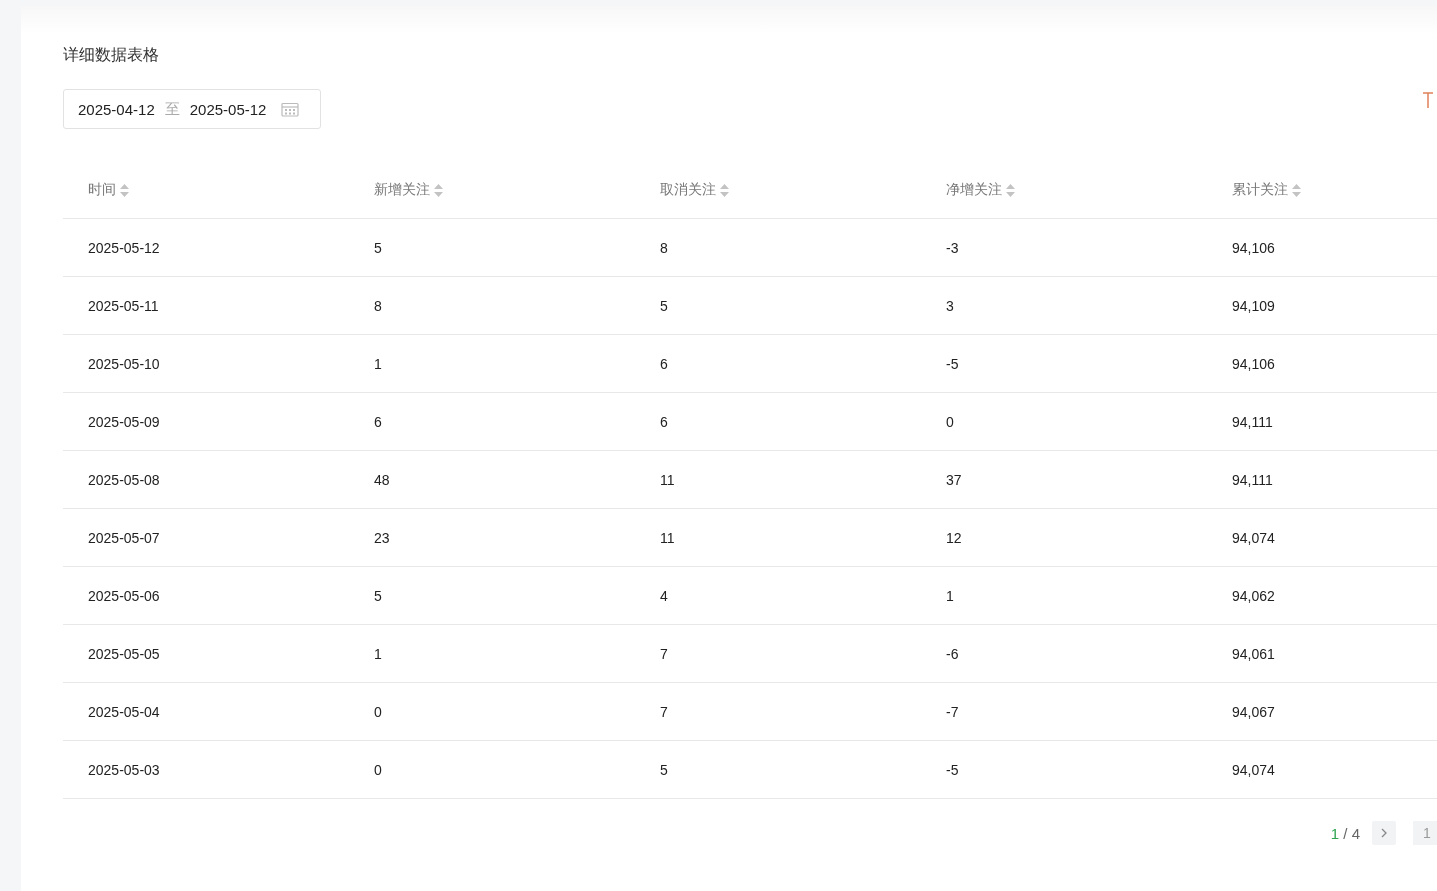  Describe the element at coordinates (952, 653) in the screenshot. I see `table-cell: -6` at that location.